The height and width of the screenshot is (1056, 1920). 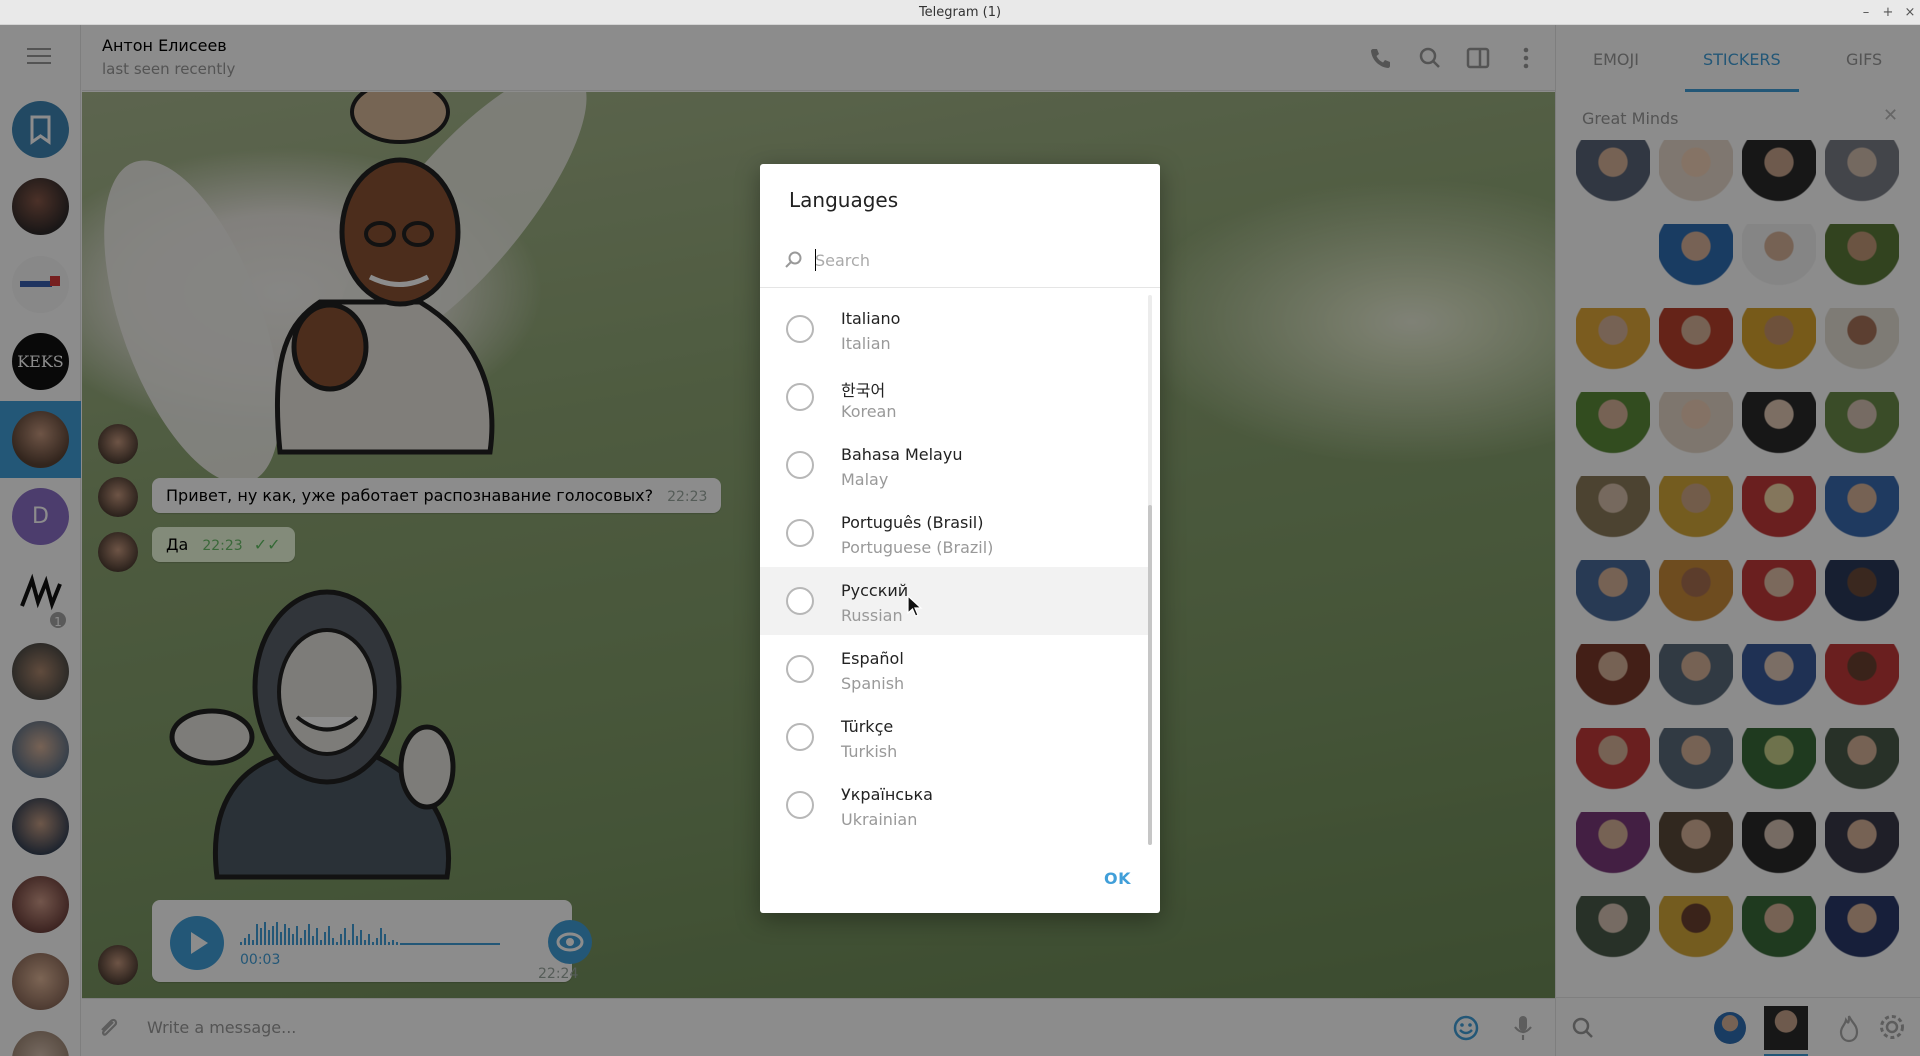 What do you see at coordinates (1150, 675) in the screenshot?
I see `scrollbar-thumb` at bounding box center [1150, 675].